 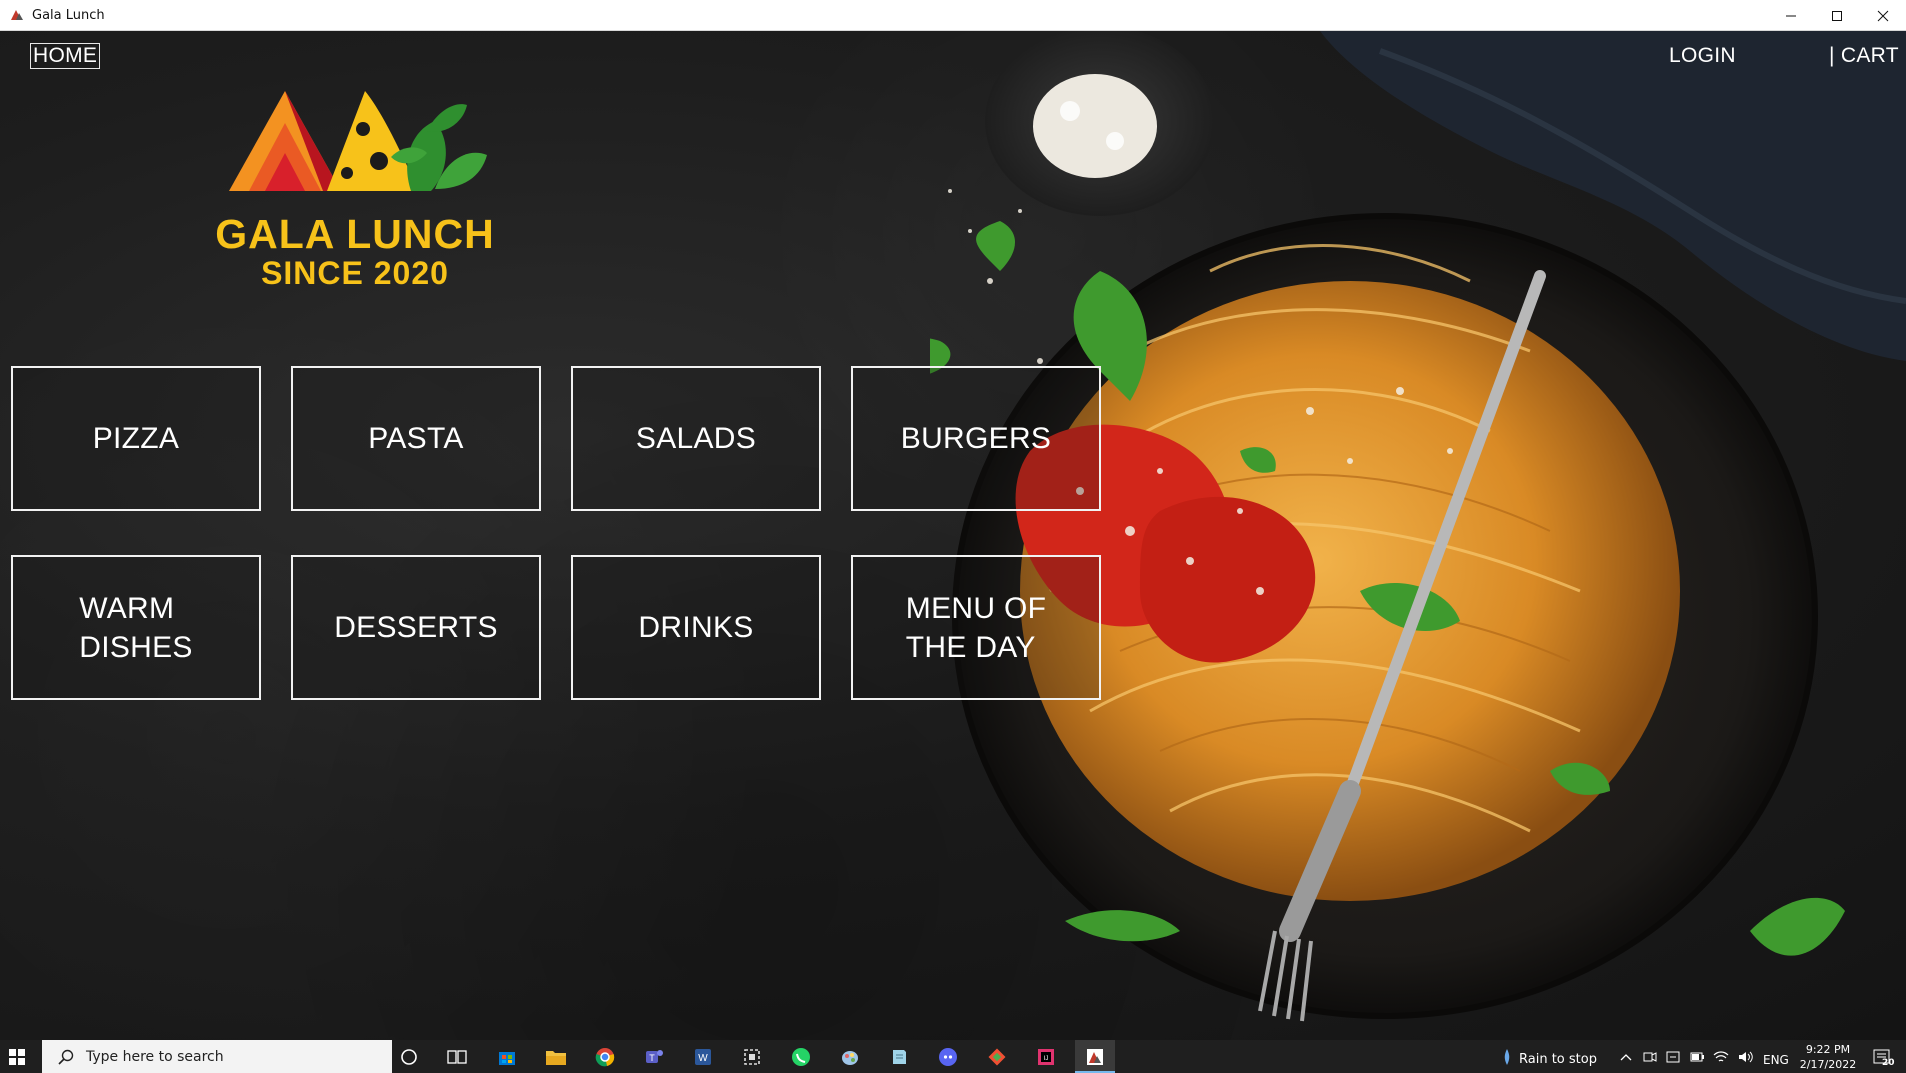 I want to click on category-desserts-button: DESSERTS, so click(x=416, y=627).